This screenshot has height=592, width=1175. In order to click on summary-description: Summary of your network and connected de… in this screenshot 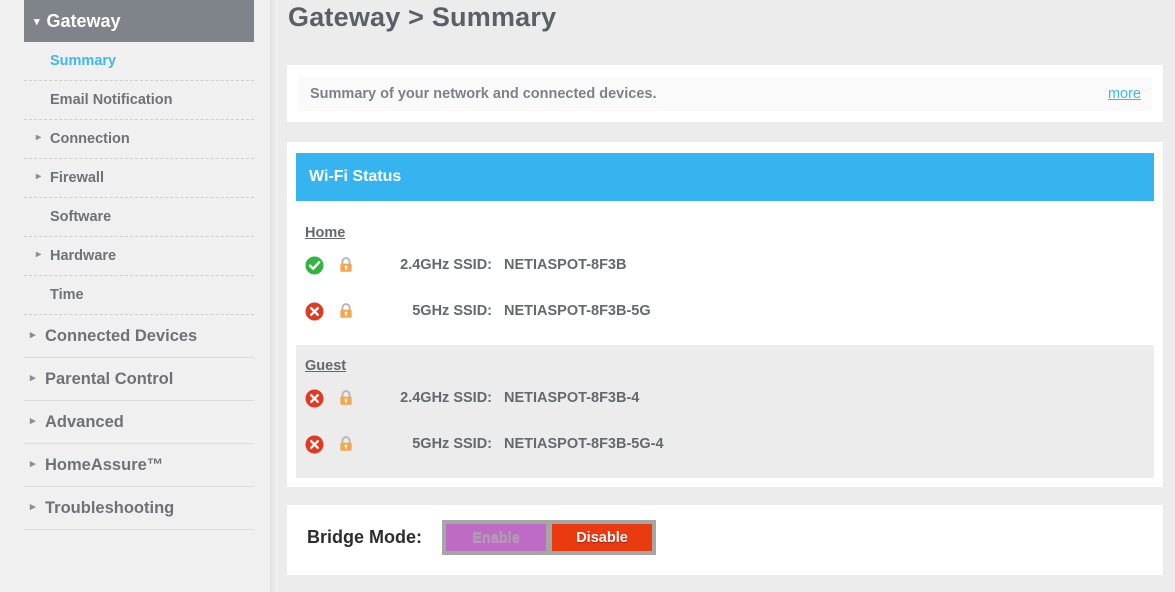, I will do `click(483, 94)`.